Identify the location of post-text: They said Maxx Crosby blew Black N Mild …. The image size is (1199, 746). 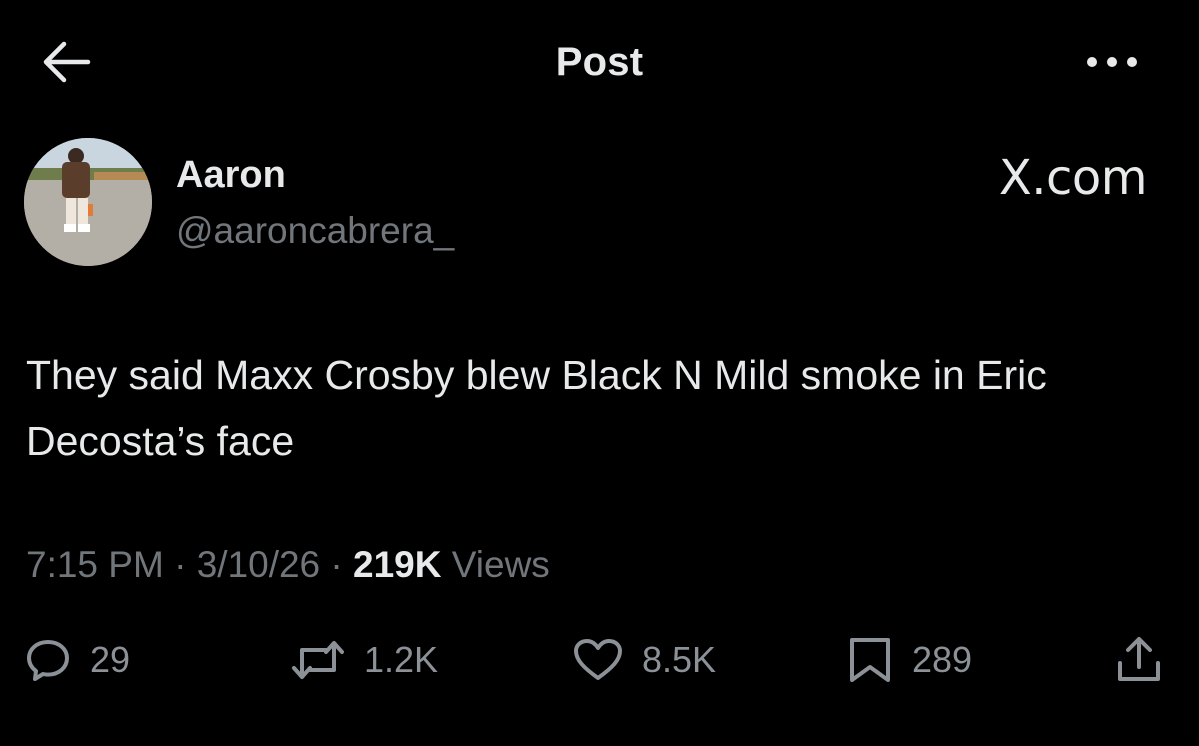
(536, 408).